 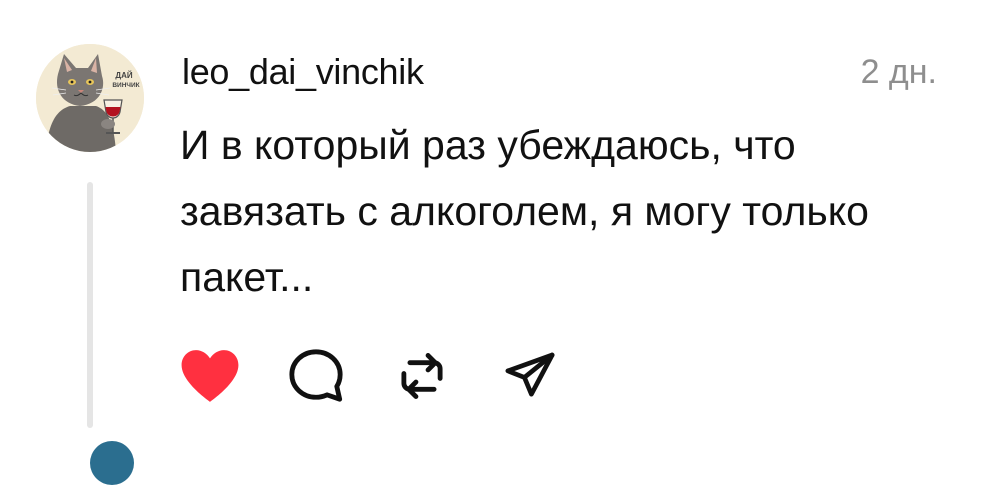 What do you see at coordinates (123, 75) in the screenshot?
I see `avatar-caption-1: ДАЙ` at bounding box center [123, 75].